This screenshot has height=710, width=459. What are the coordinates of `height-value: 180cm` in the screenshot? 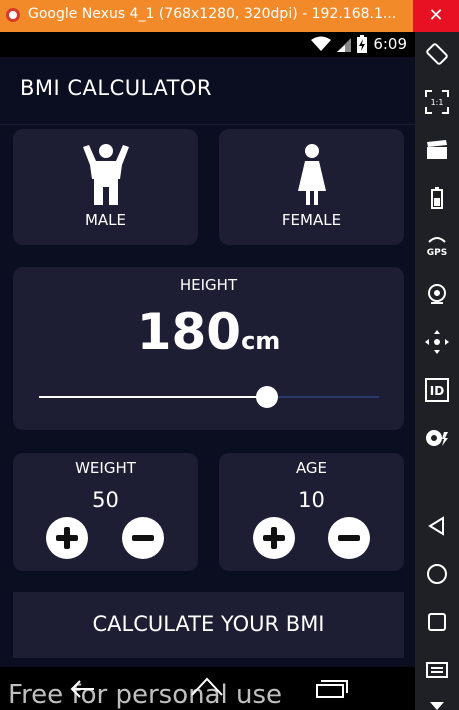 It's located at (208, 332).